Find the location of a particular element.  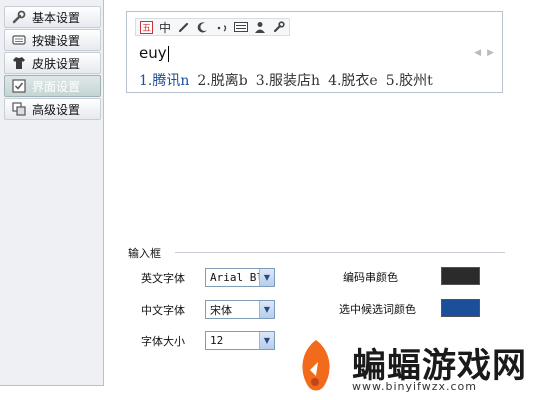

settings-wrench-icon is located at coordinates (279, 27).